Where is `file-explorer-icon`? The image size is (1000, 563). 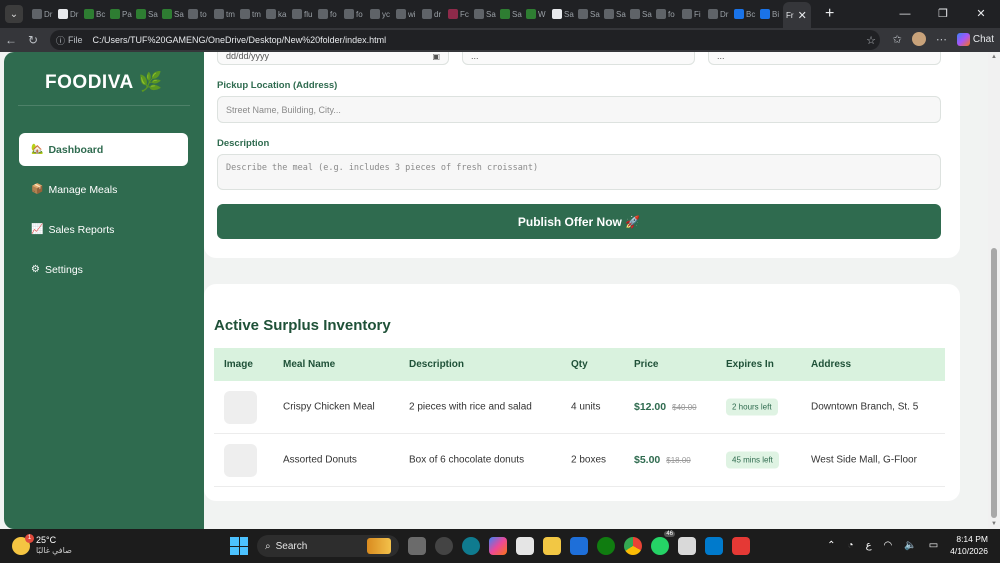
file-explorer-icon is located at coordinates (552, 546).